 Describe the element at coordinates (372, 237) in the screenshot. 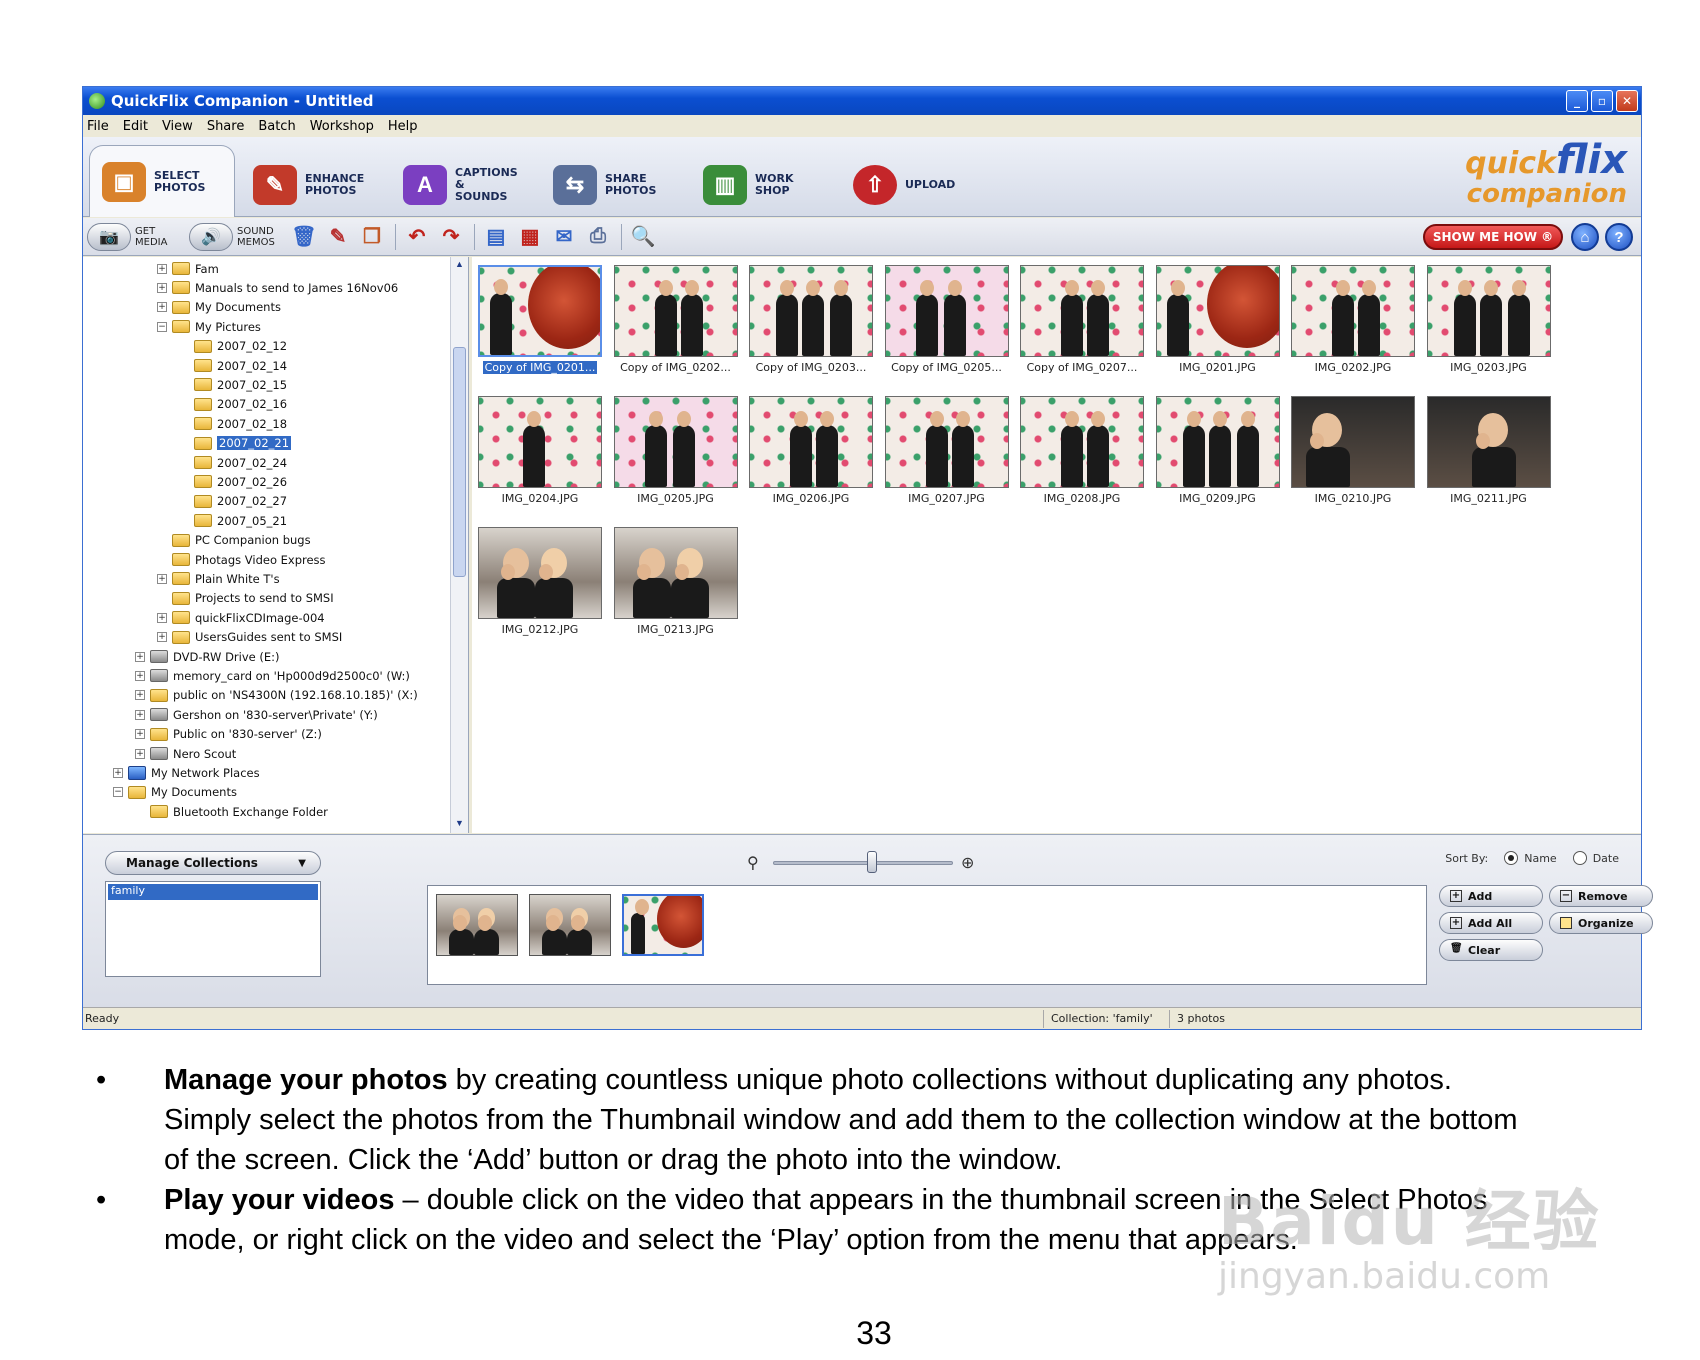

I see `copy-icon: ❐` at that location.